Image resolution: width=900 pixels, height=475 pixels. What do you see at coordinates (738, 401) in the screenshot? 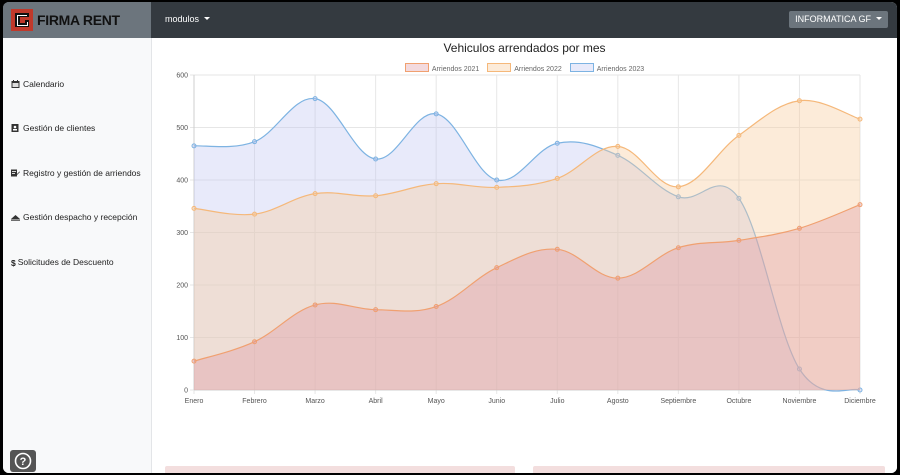
I see `x-tick-label: Octubre` at bounding box center [738, 401].